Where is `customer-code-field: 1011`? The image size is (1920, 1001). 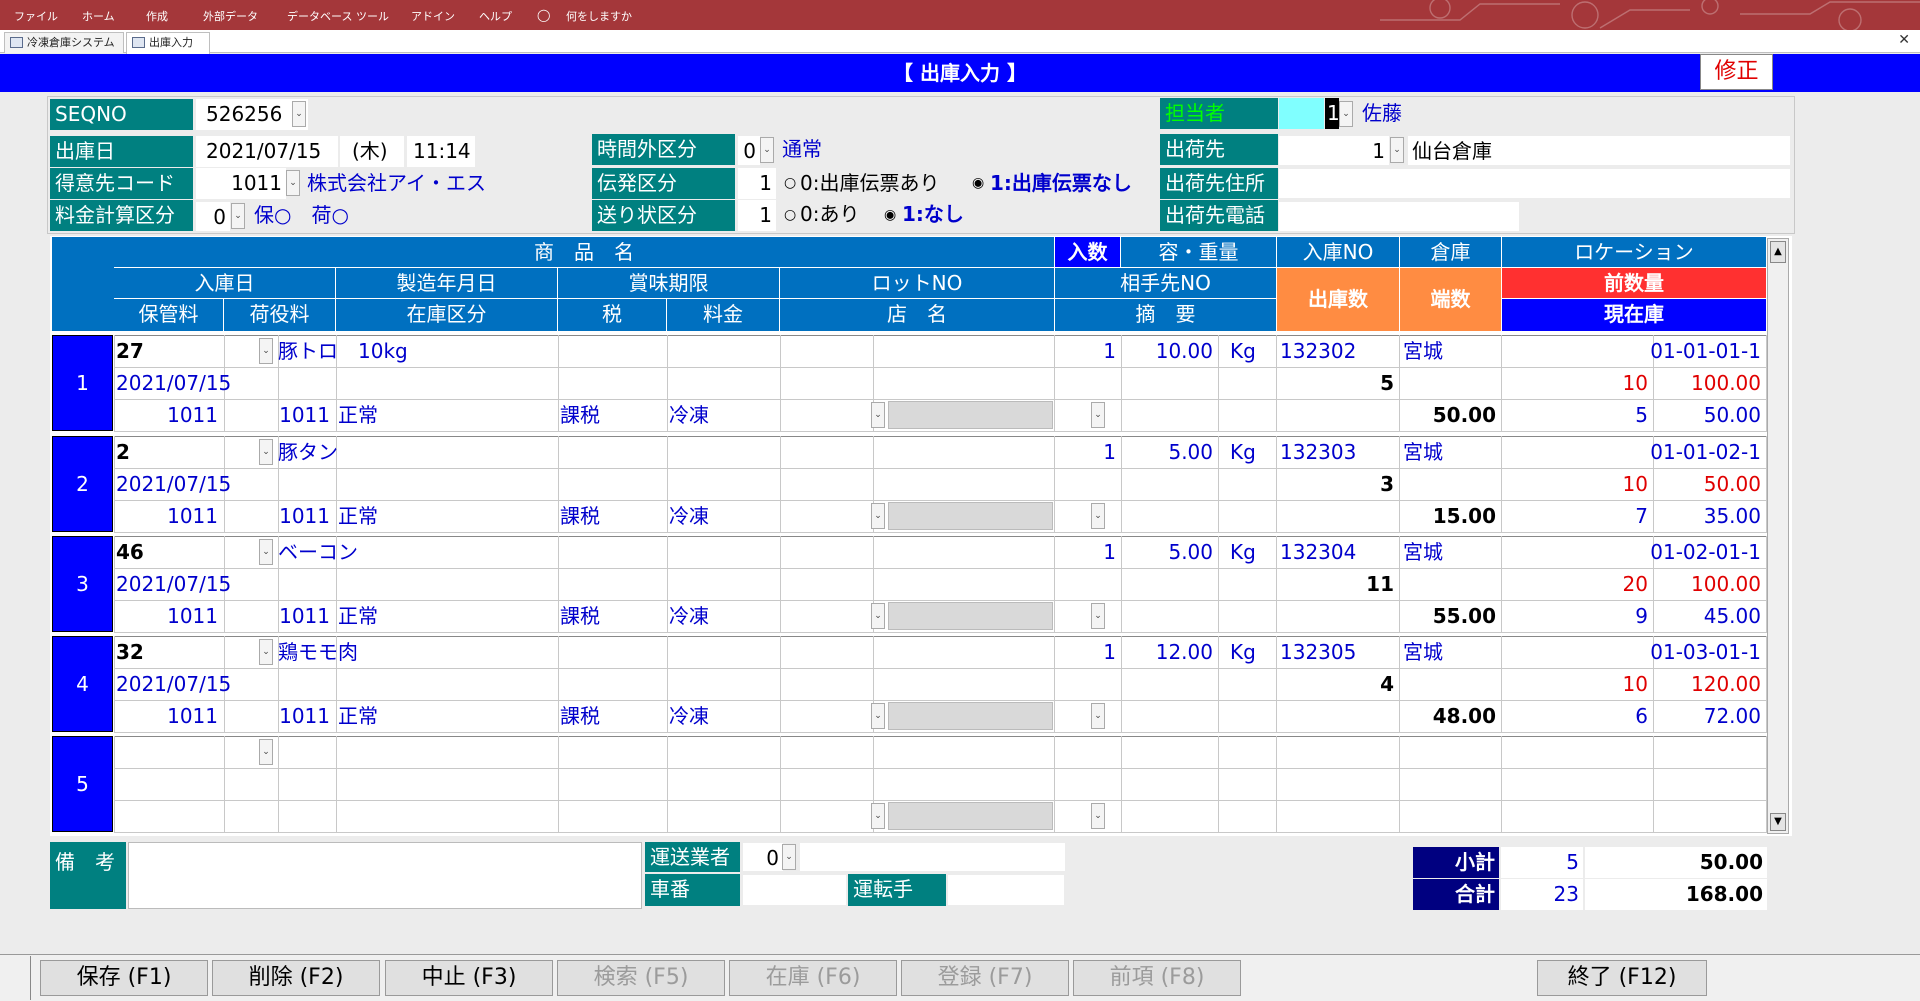
customer-code-field: 1011 is located at coordinates (241, 183).